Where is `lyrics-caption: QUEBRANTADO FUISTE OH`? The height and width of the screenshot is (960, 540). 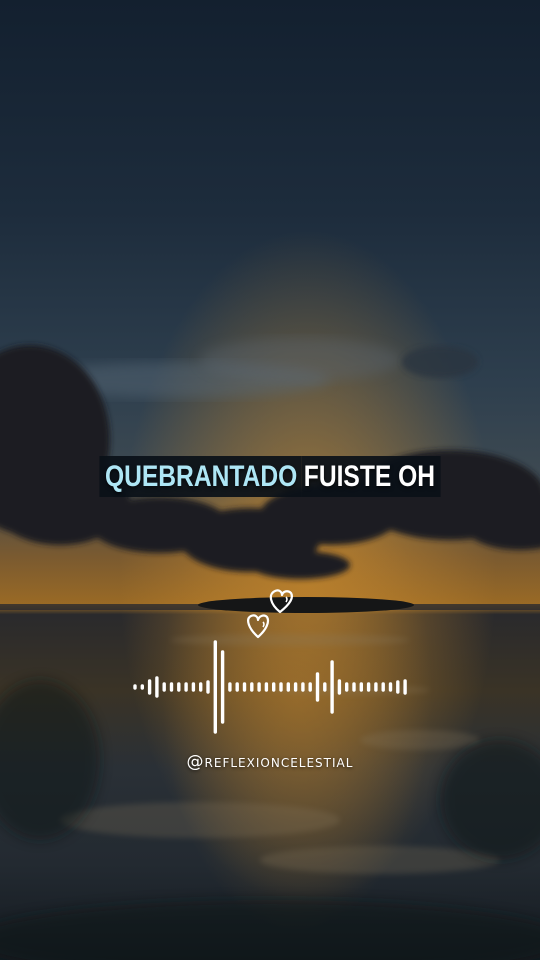 lyrics-caption: QUEBRANTADO FUISTE OH is located at coordinates (270, 476).